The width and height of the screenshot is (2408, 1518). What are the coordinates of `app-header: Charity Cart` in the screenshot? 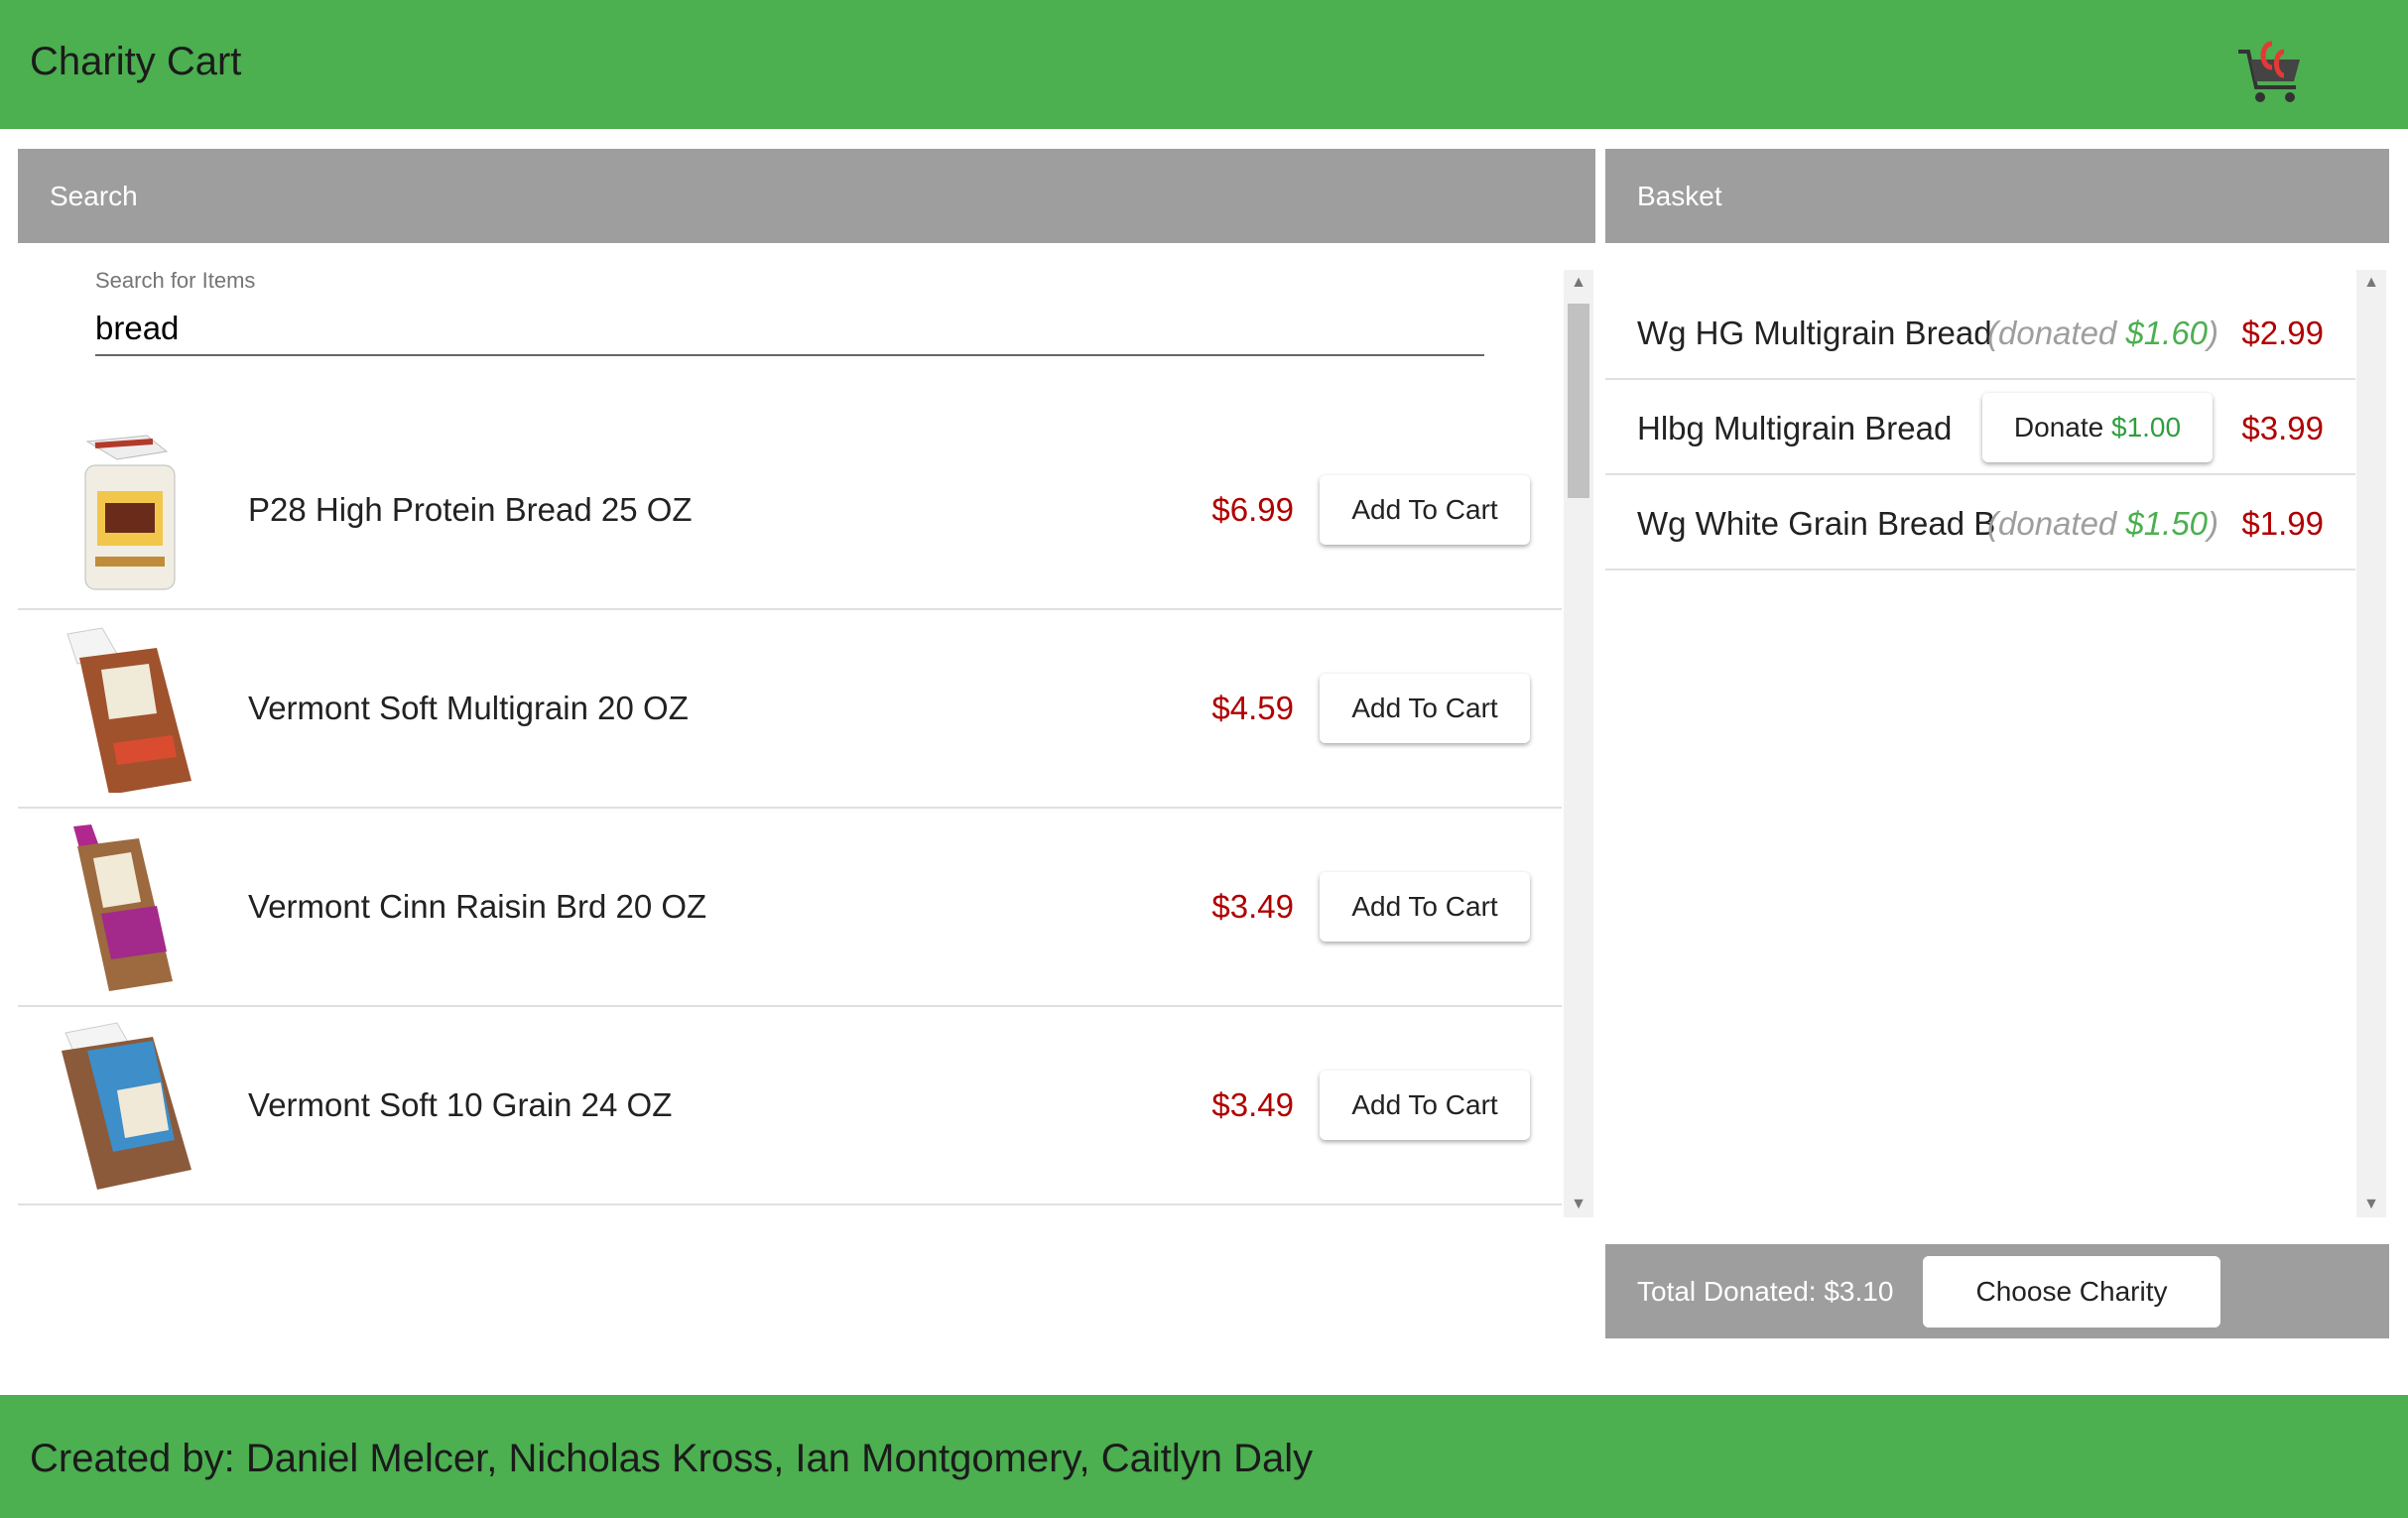 It's located at (1204, 64).